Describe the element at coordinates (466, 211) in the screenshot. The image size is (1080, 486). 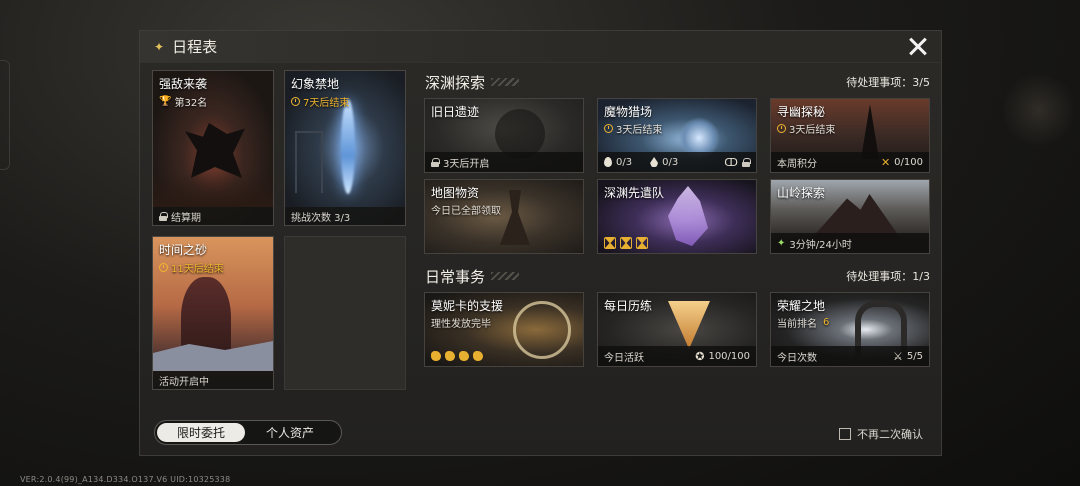
I see `card-subtitle: 今日已全部领取` at that location.